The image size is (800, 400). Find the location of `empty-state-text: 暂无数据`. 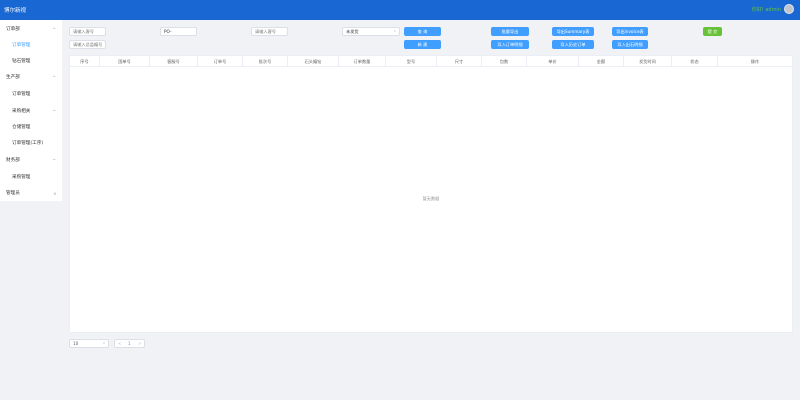

empty-state-text: 暂无数据 is located at coordinates (431, 198).